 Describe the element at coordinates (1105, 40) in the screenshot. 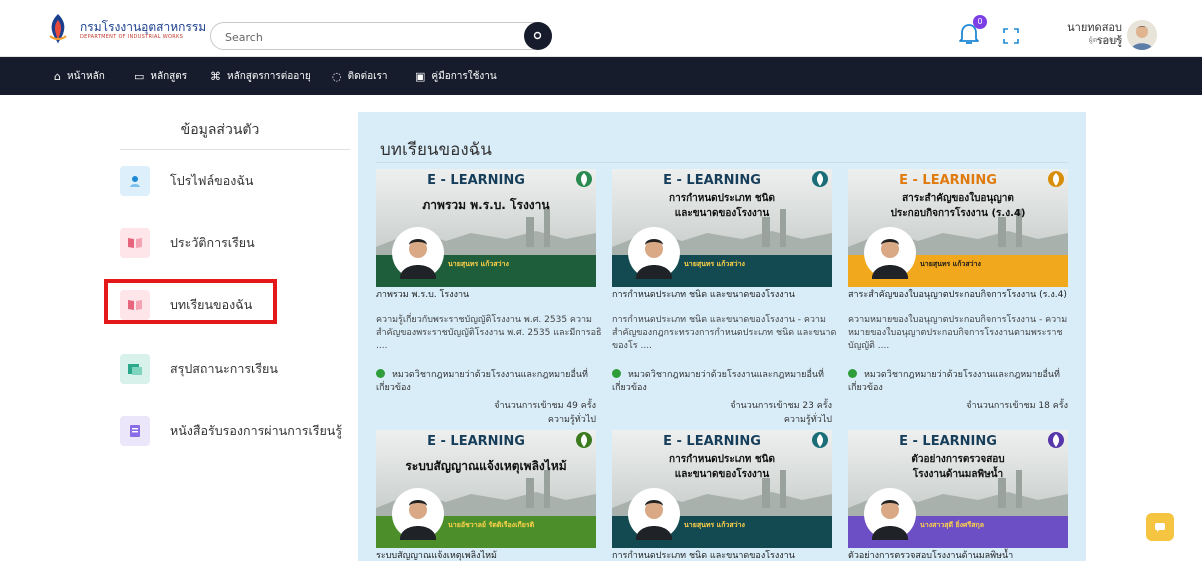

I see `user-role: ผู้ตรวจสอบ` at that location.